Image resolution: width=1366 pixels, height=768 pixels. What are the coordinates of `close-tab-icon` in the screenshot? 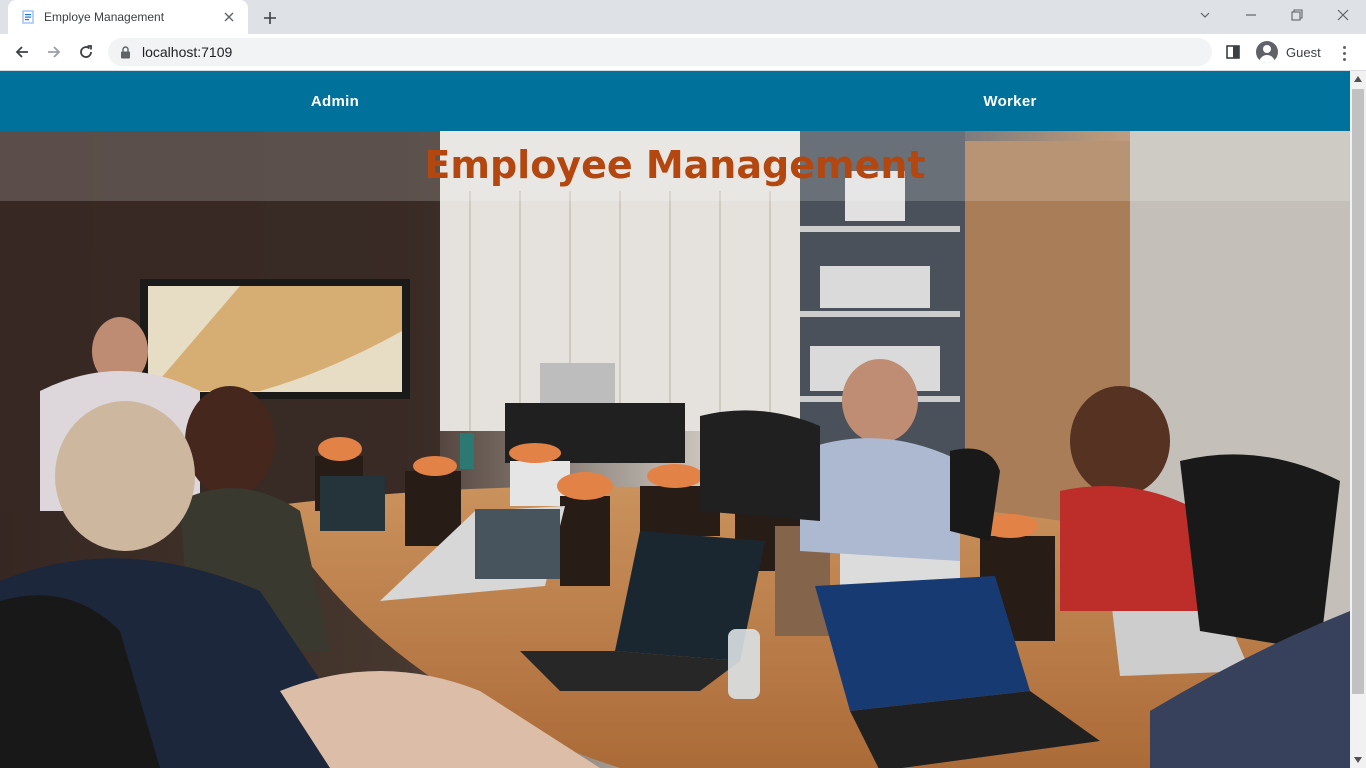 It's located at (229, 17).